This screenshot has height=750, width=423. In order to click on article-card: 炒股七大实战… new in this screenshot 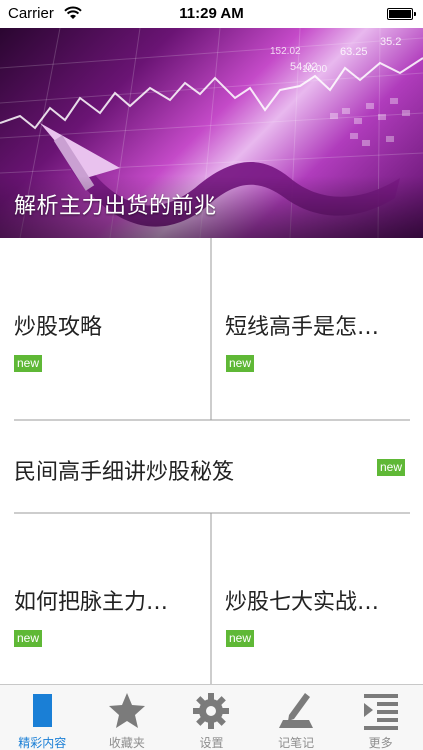, I will do `click(317, 599)`.